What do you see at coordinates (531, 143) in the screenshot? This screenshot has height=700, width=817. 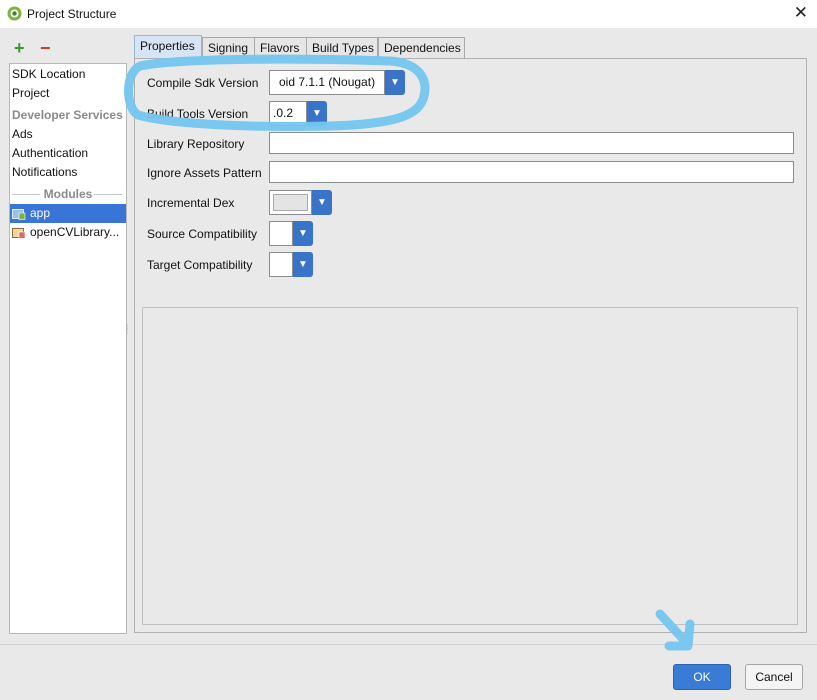 I see `library-repository-input` at bounding box center [531, 143].